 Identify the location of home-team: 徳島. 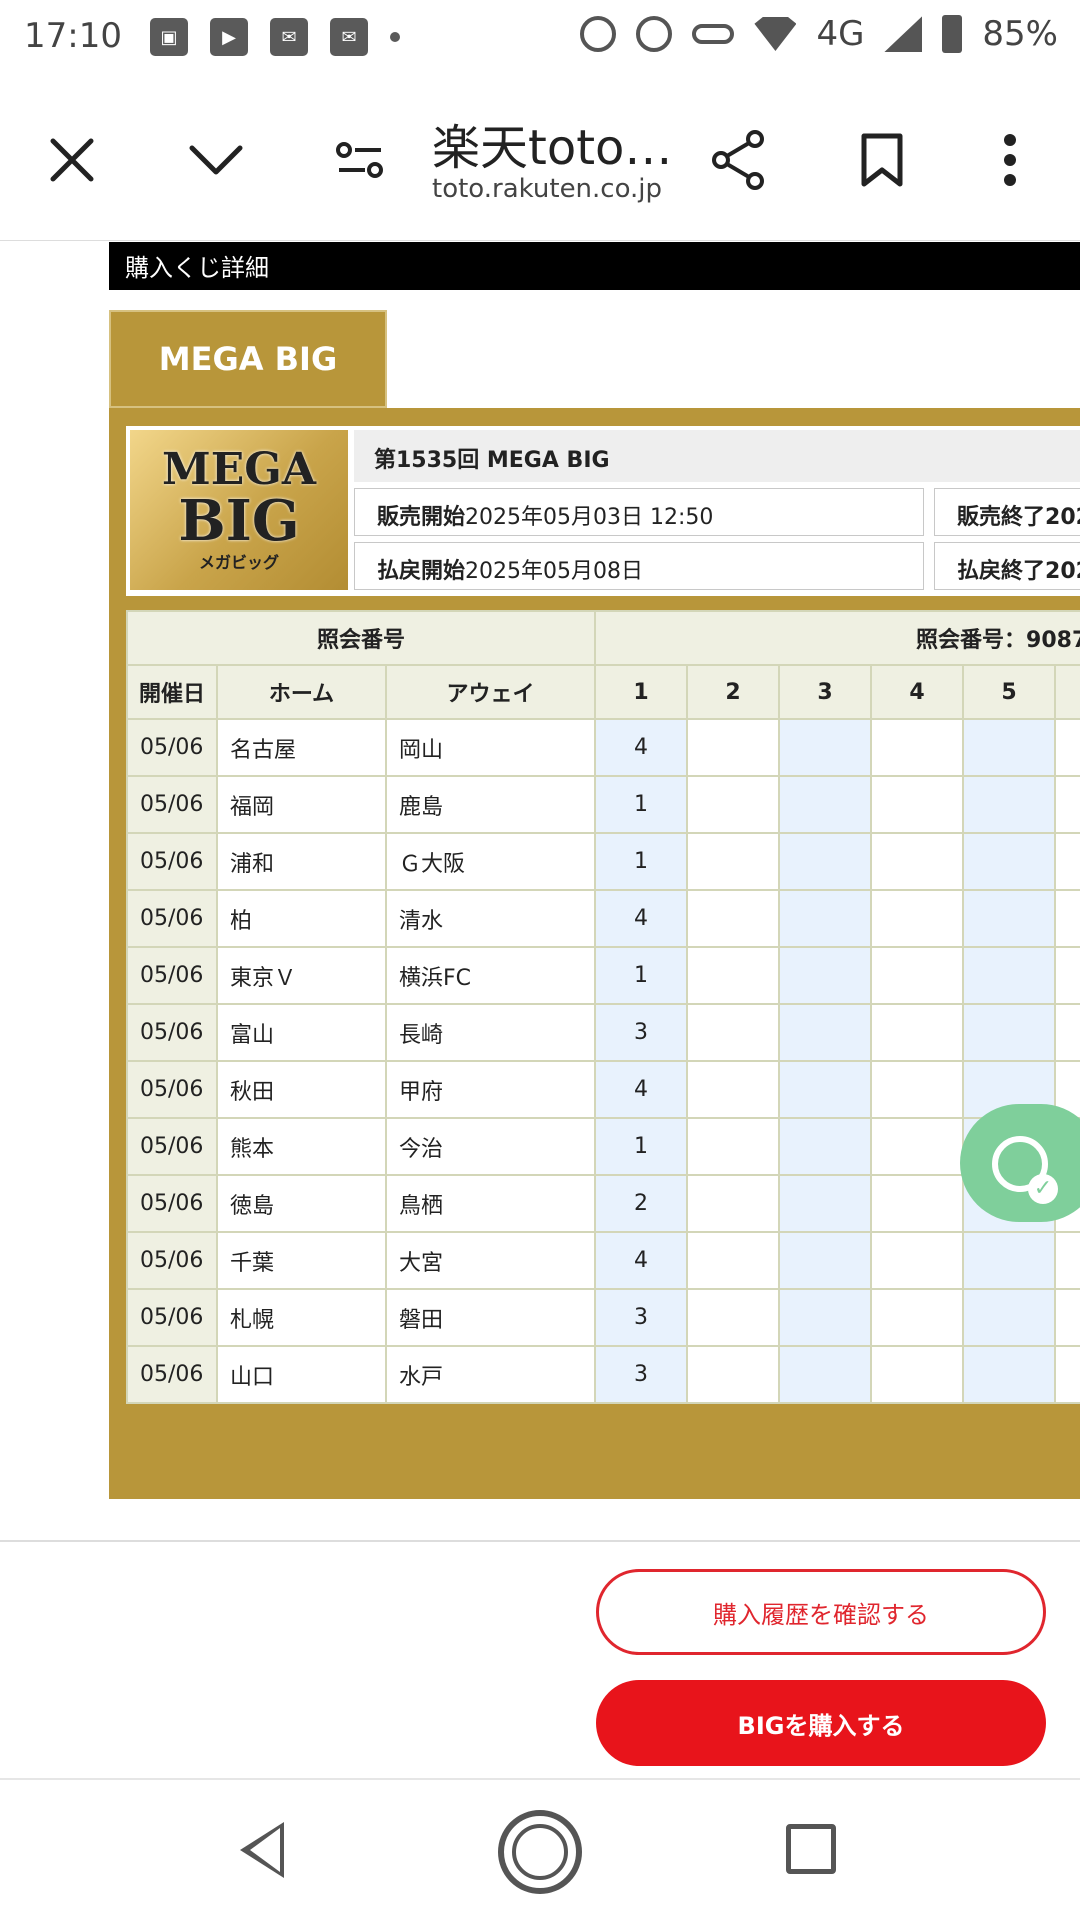
(301, 1203).